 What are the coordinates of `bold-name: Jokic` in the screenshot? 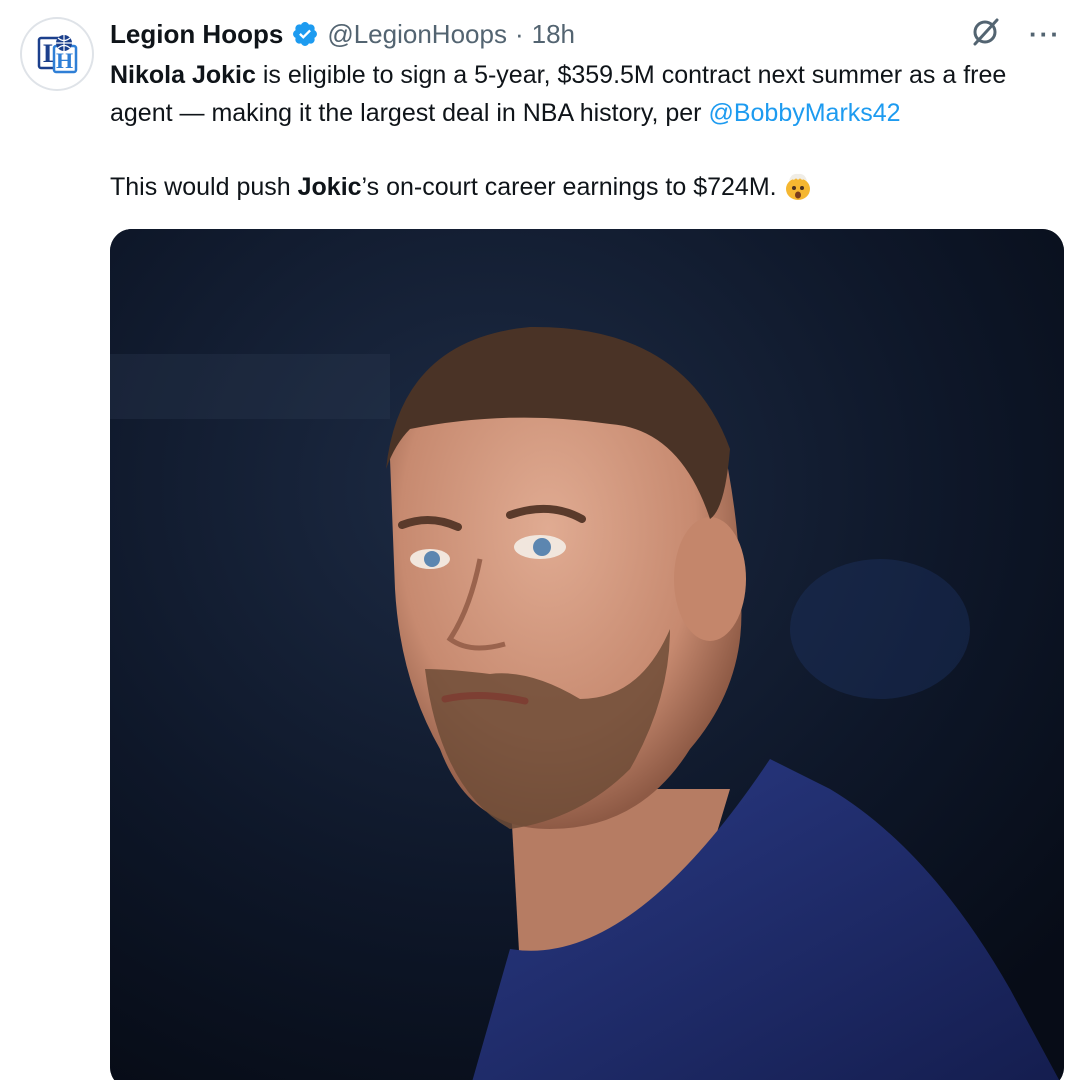 It's located at (329, 187).